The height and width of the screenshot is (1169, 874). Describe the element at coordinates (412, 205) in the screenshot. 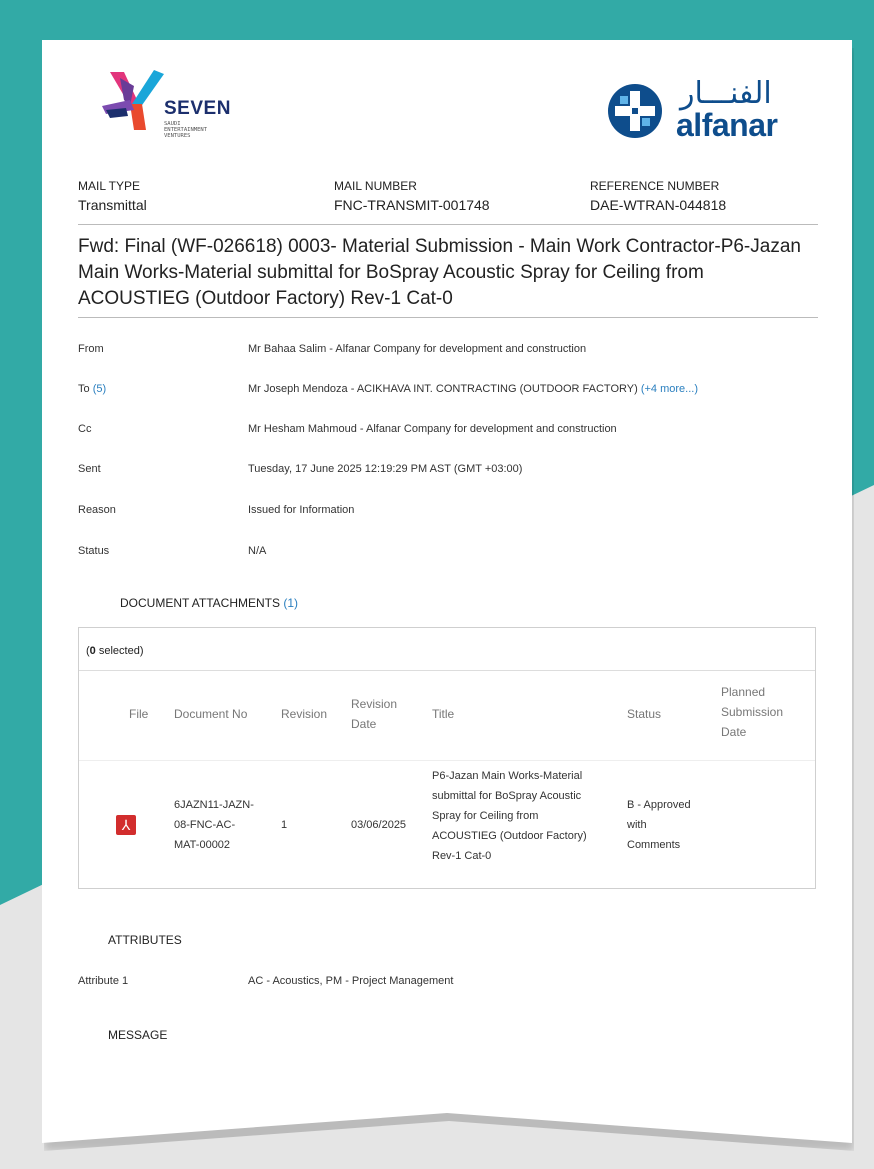

I see `mail-number-value: FNC-TRANSMIT-001748` at that location.